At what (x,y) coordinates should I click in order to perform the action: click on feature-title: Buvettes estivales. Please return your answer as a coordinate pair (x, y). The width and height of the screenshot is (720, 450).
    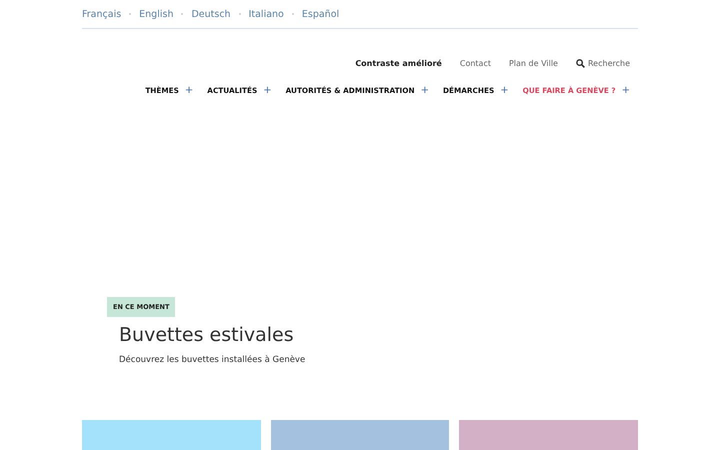
    Looking at the image, I should click on (206, 335).